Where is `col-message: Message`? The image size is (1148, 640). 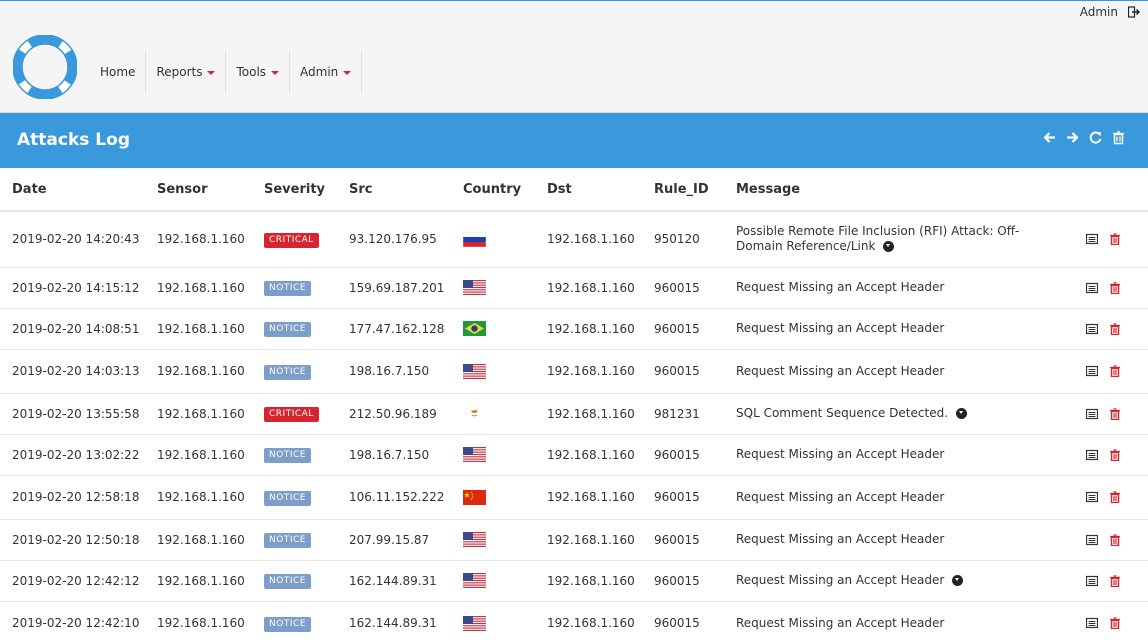
col-message: Message is located at coordinates (899, 190).